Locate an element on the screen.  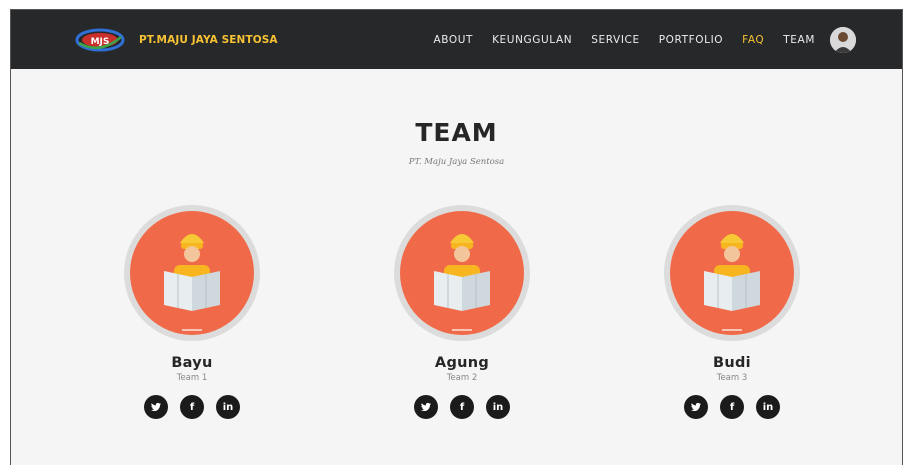
member-name: Budi is located at coordinates (732, 363).